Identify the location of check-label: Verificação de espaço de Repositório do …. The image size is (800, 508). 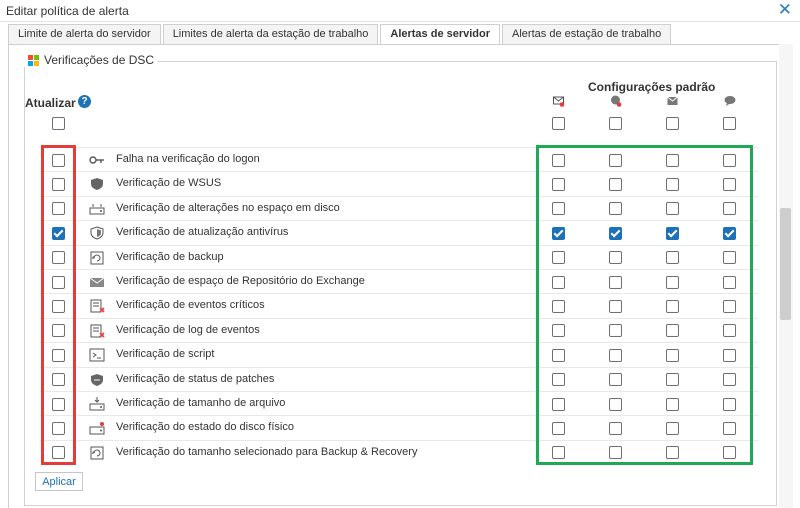
(240, 281).